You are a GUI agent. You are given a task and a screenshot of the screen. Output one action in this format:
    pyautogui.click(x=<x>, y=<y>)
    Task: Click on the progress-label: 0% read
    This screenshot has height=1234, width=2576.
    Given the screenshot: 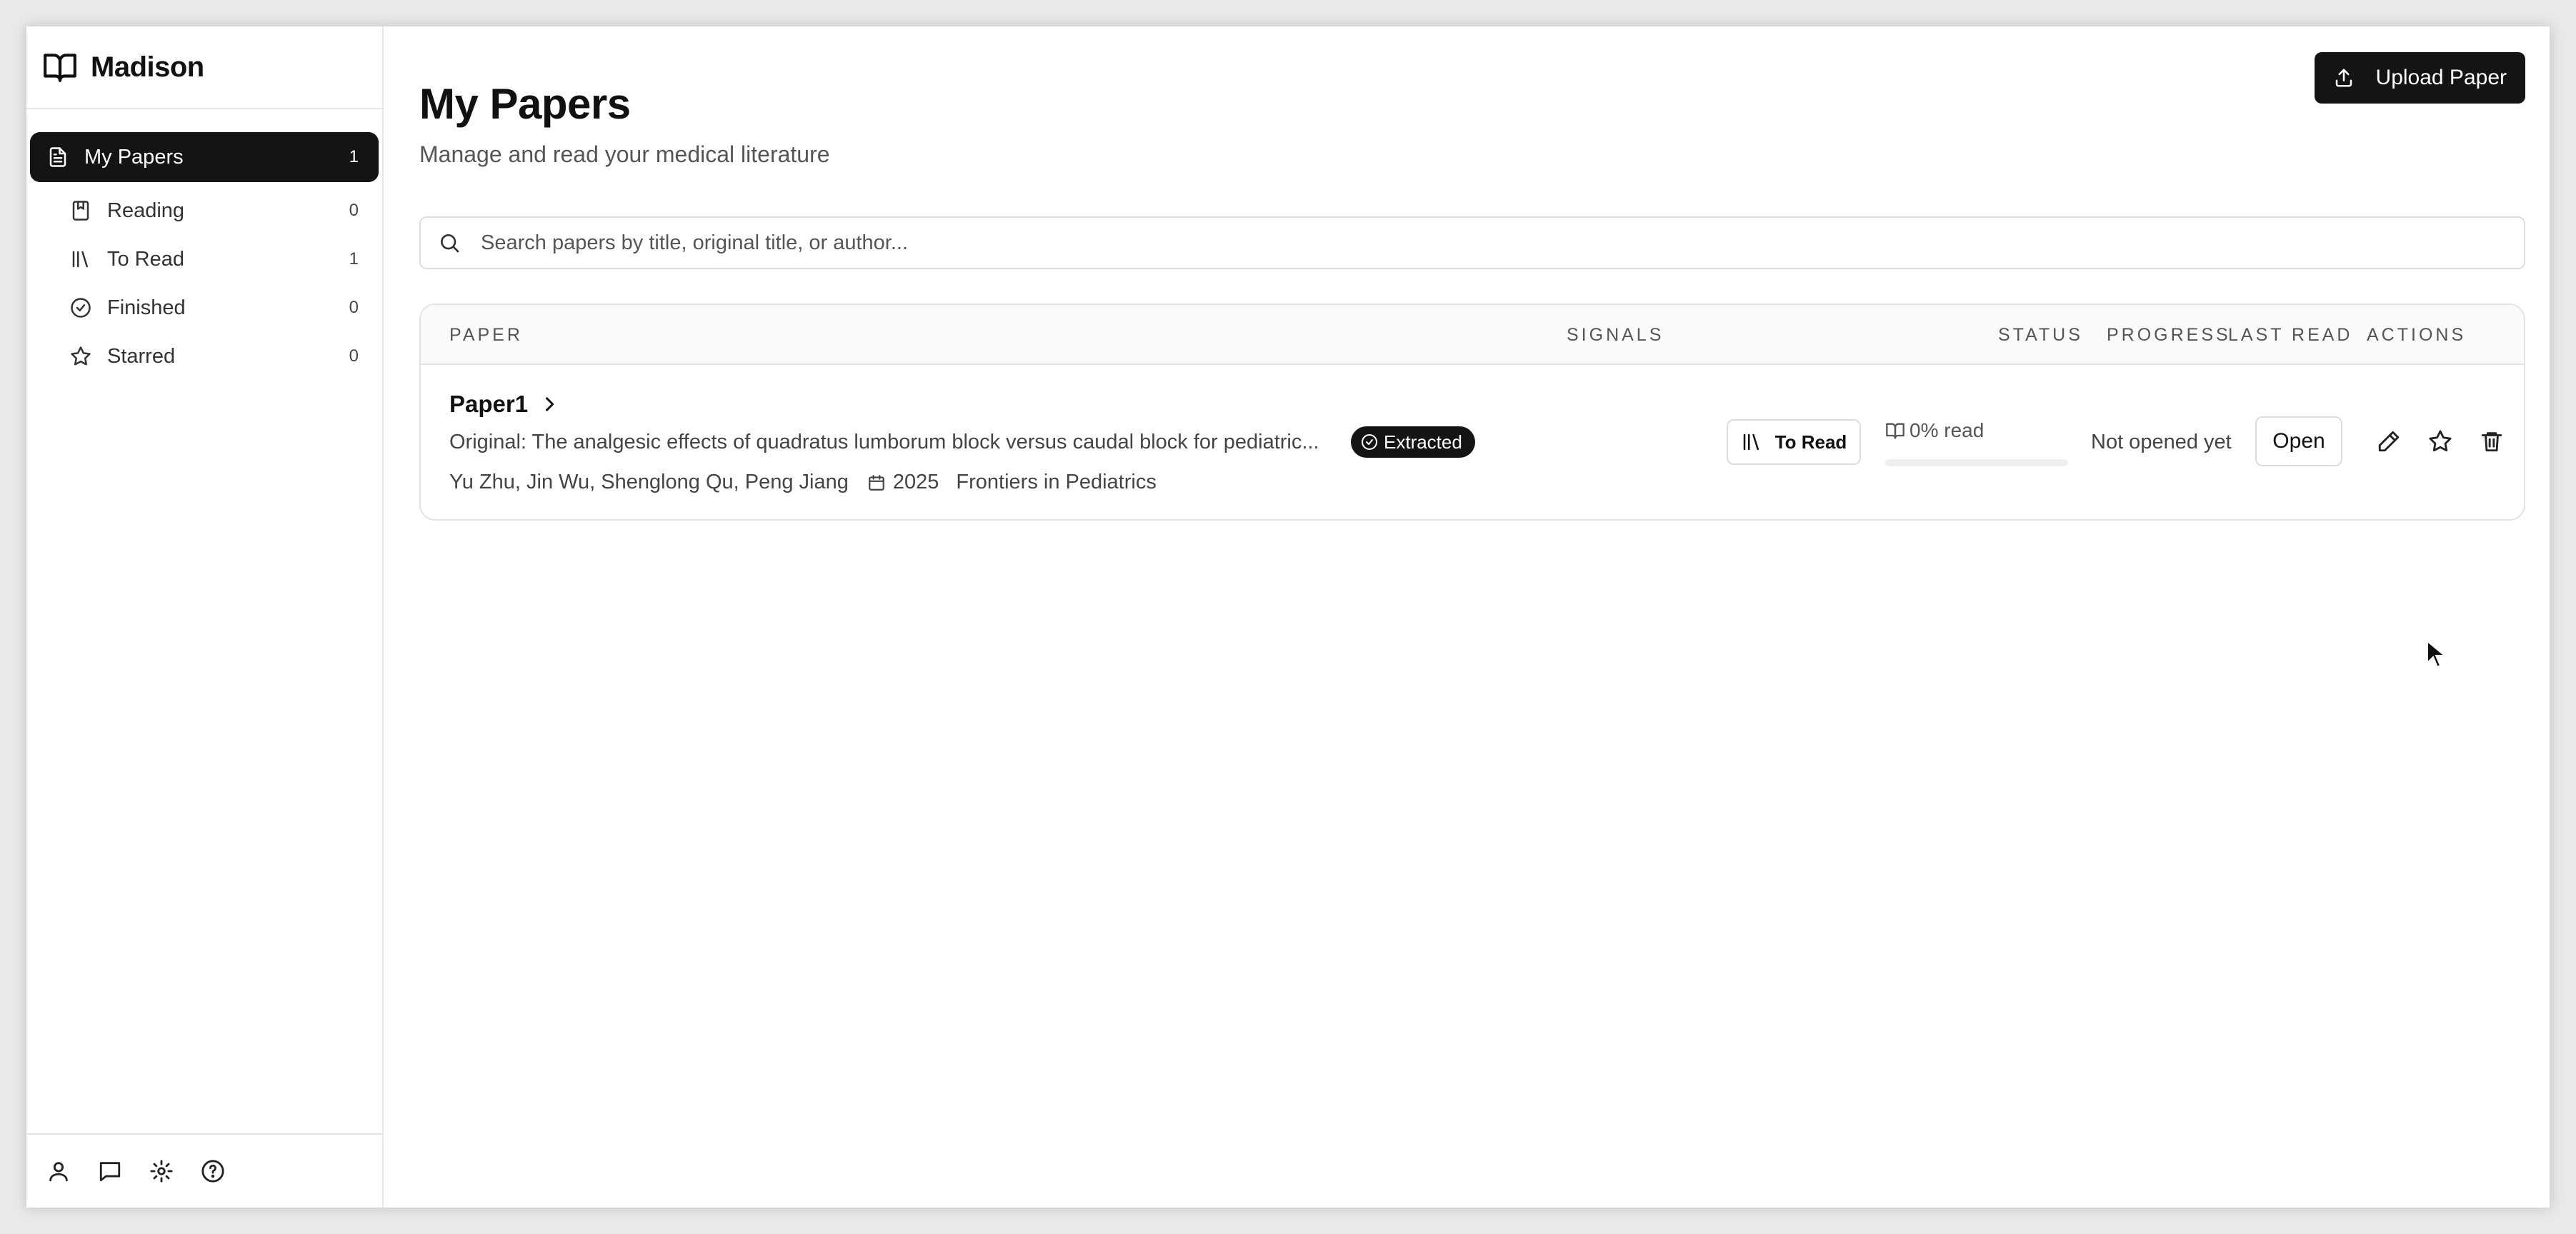 What is the action you would take?
    pyautogui.click(x=1935, y=430)
    